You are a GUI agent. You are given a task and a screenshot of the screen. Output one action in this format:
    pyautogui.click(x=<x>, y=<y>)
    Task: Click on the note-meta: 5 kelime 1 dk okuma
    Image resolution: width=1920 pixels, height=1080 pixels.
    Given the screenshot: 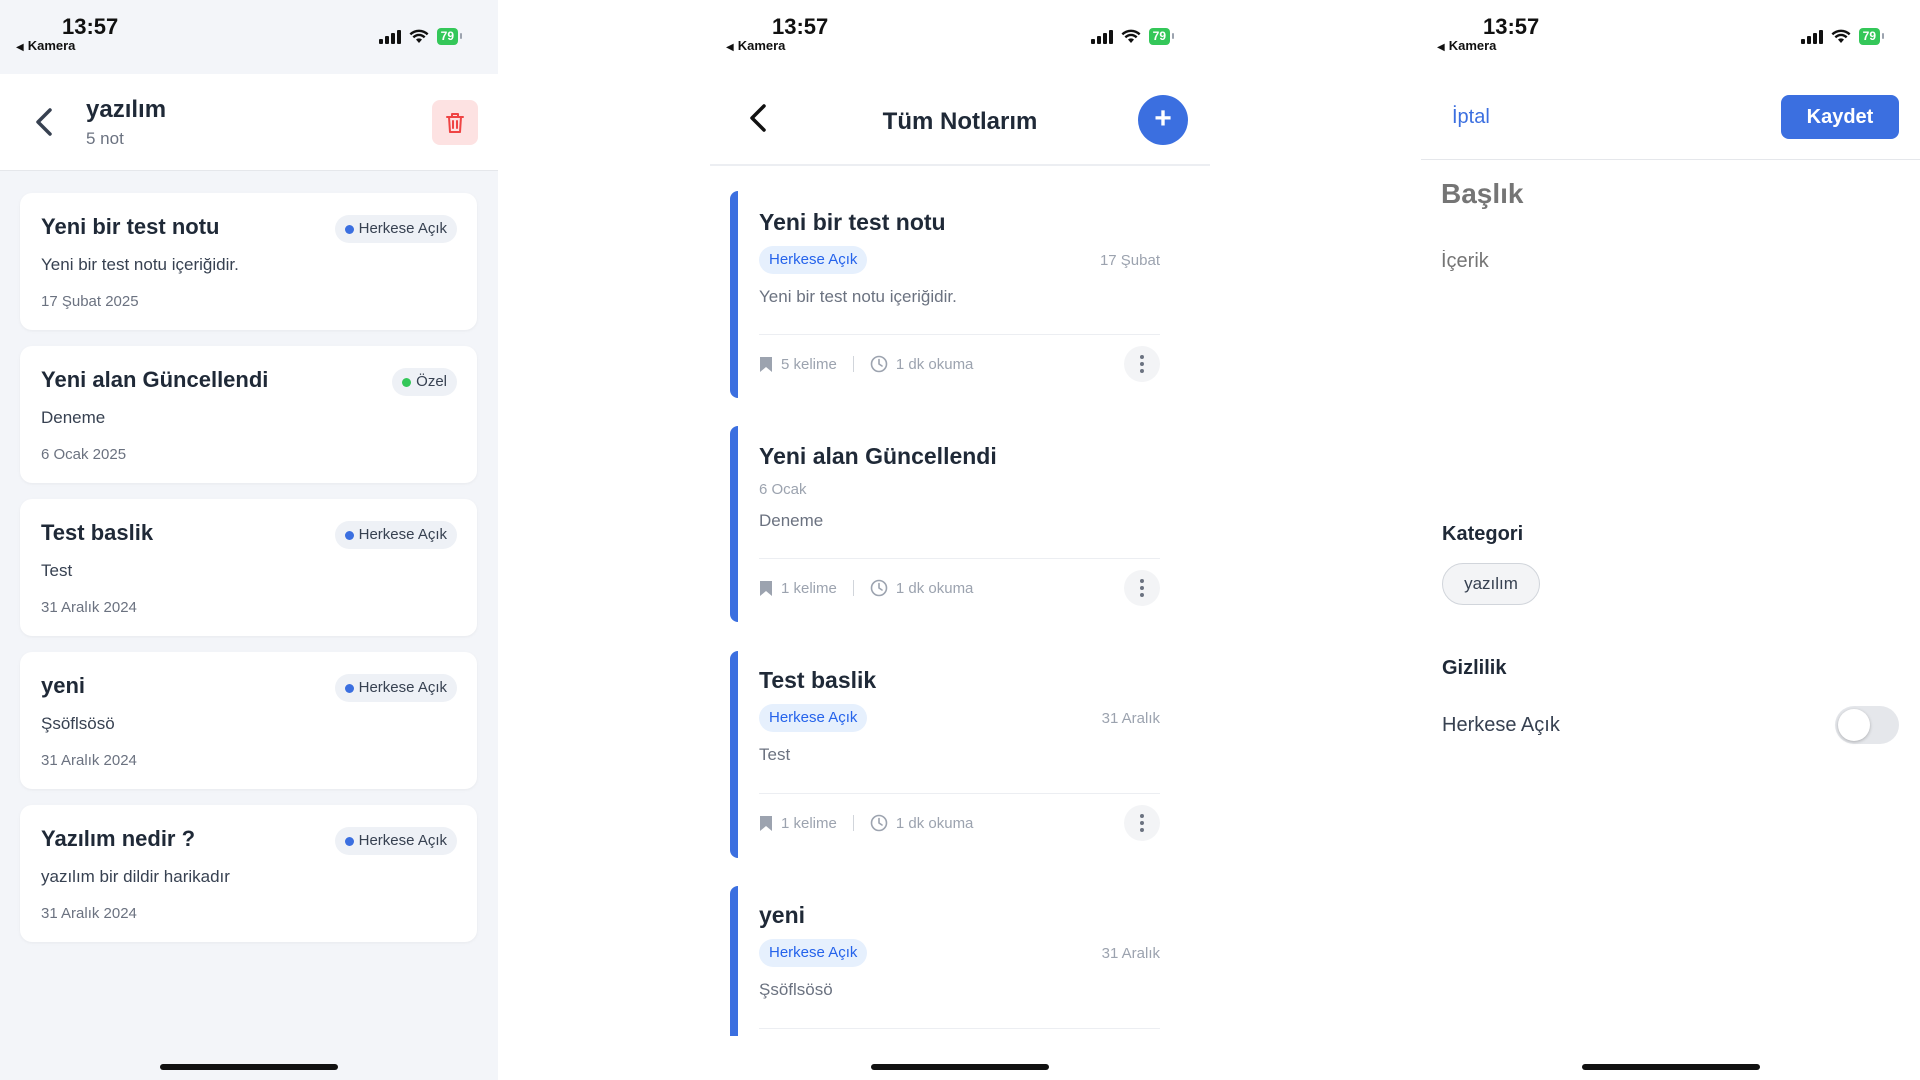 What is the action you would take?
    pyautogui.click(x=866, y=364)
    